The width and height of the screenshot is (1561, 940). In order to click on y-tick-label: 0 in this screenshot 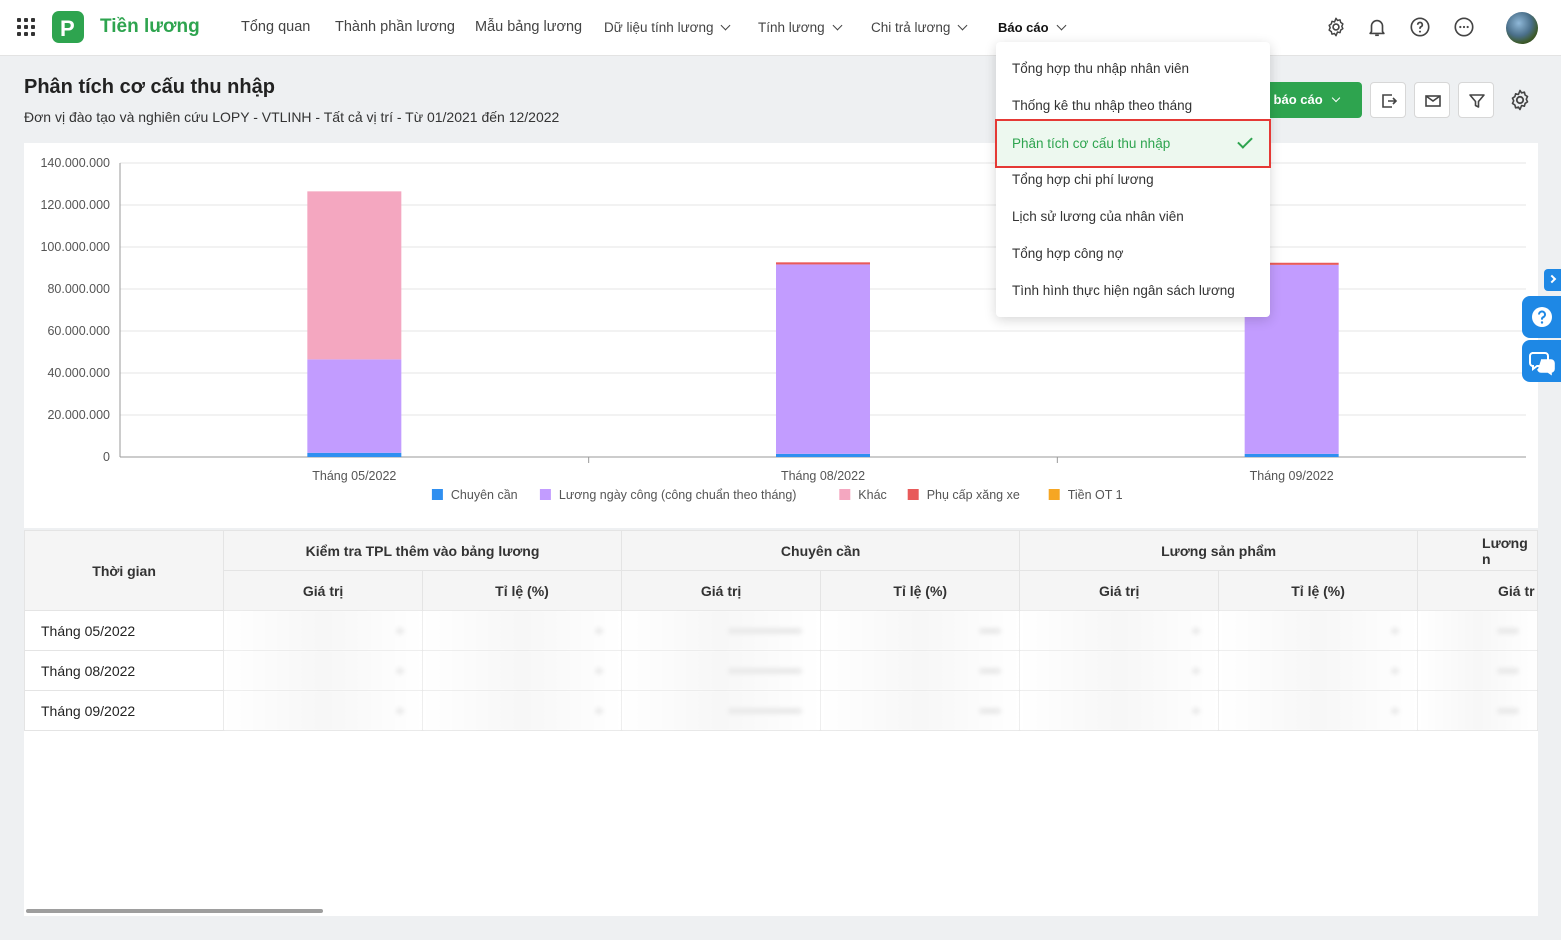, I will do `click(106, 457)`.